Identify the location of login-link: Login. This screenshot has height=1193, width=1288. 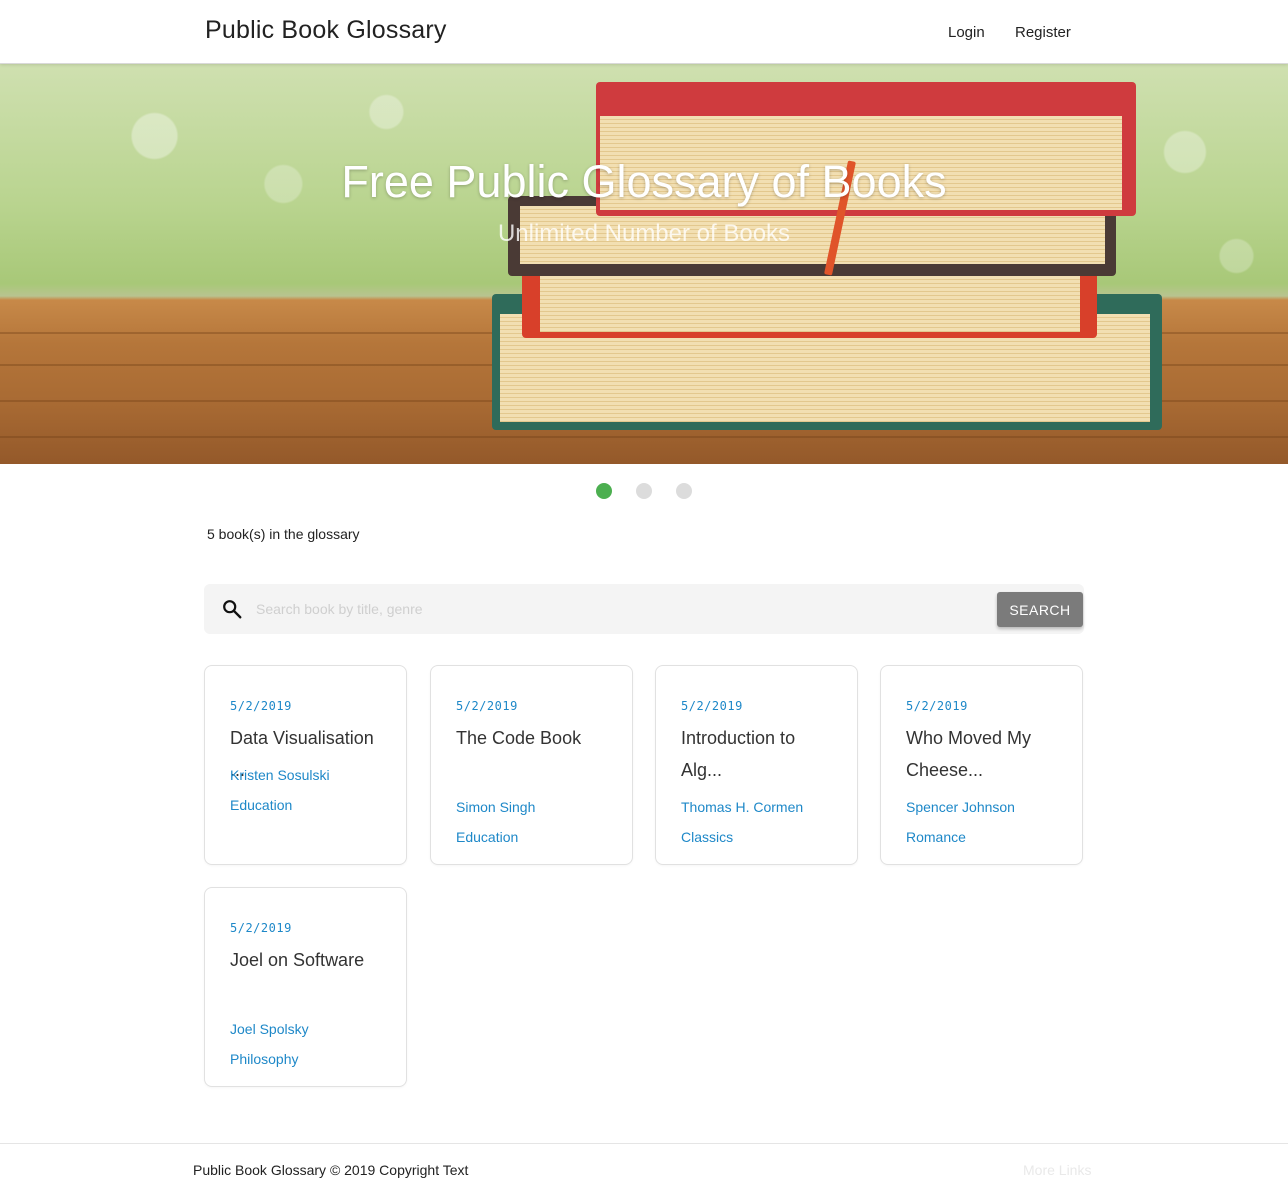
(966, 32).